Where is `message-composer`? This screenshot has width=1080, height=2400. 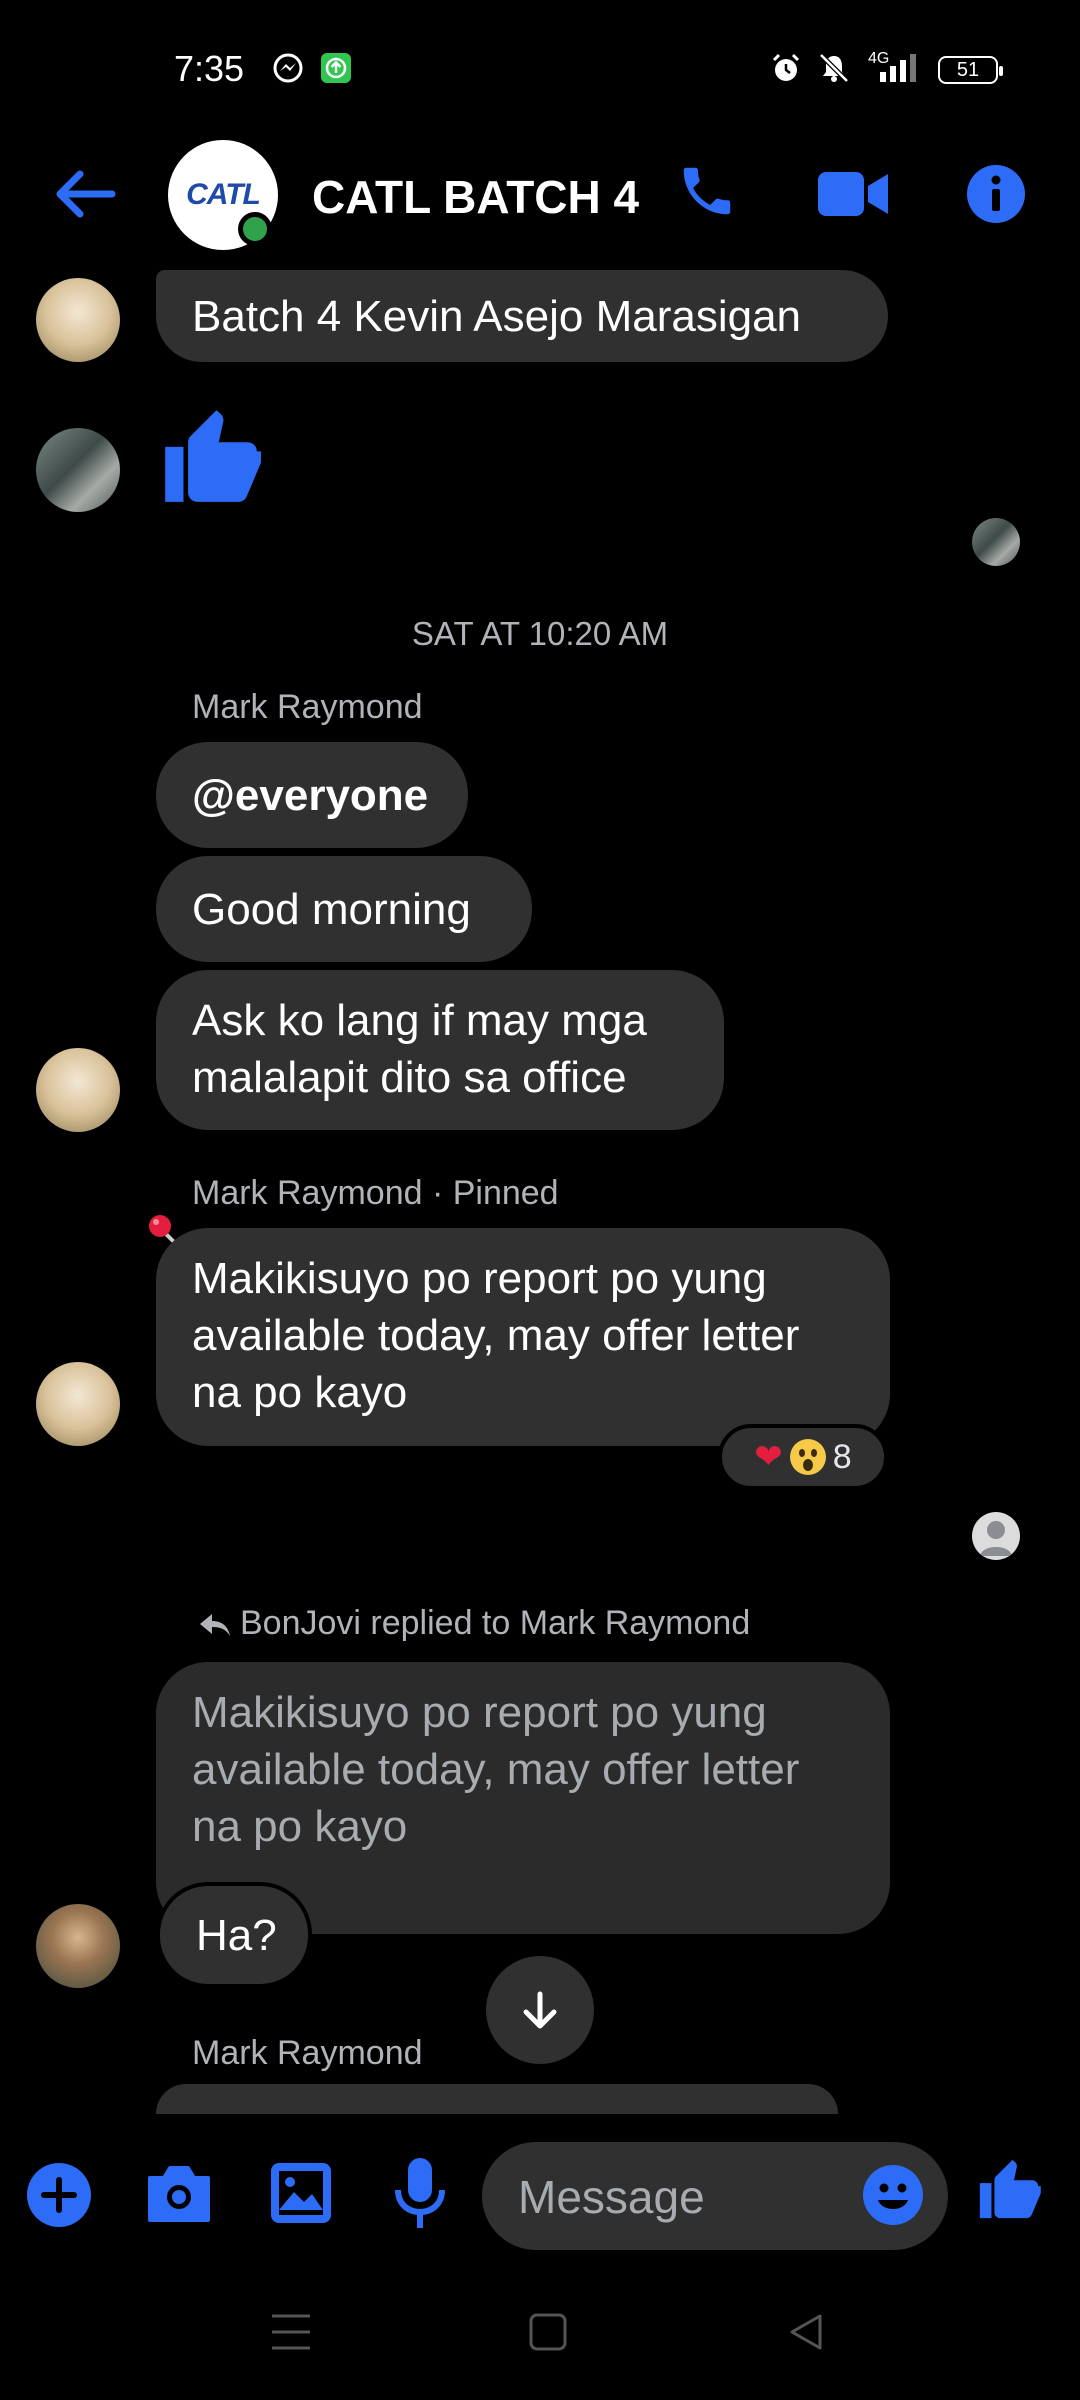 message-composer is located at coordinates (715, 2197).